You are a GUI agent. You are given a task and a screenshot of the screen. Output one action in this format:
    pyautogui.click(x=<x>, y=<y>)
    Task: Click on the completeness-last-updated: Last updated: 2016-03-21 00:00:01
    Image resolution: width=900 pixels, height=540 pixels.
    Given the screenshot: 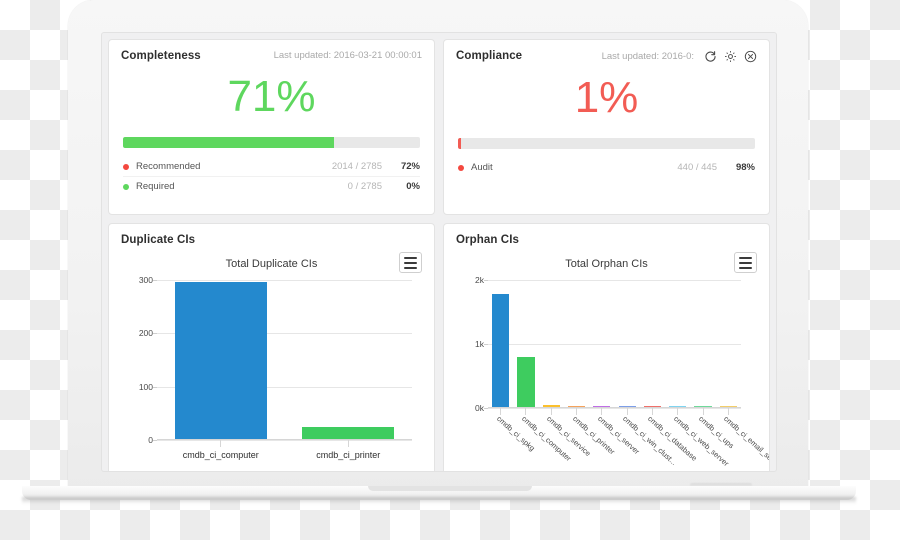 What is the action you would take?
    pyautogui.click(x=347, y=55)
    